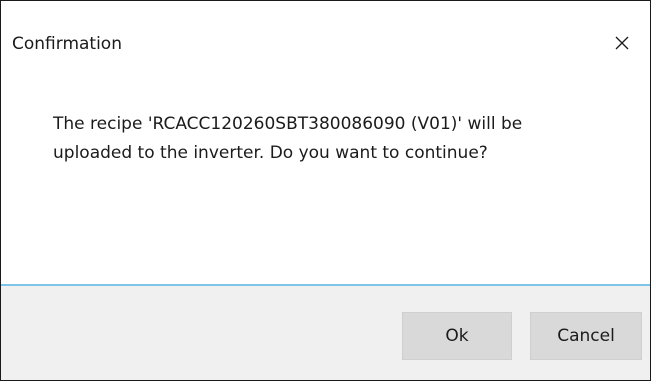 The image size is (651, 381). Describe the element at coordinates (457, 336) in the screenshot. I see `ok-button: Ok` at that location.